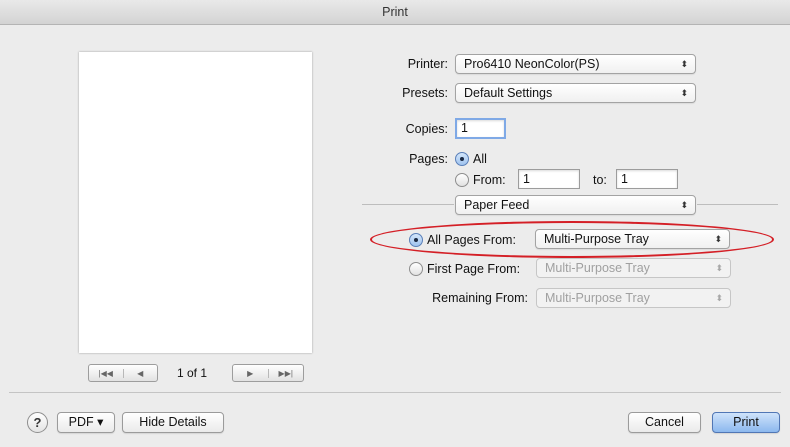 The width and height of the screenshot is (790, 447). I want to click on last-page-icon: ▶▶|, so click(285, 373).